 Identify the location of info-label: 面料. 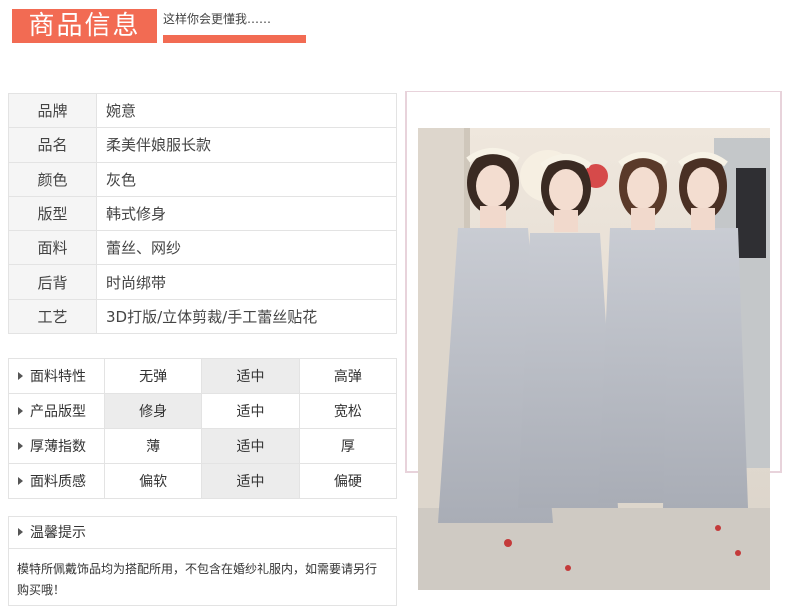
(52, 248).